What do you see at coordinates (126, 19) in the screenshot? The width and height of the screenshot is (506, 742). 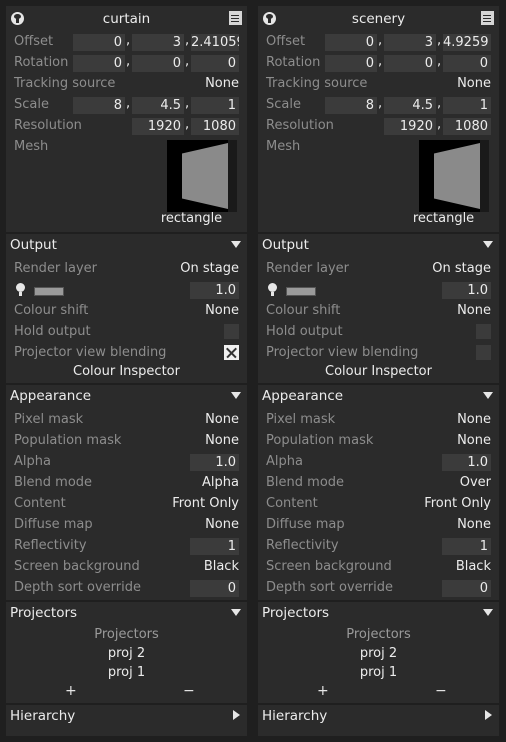 I see `object-name: curtain` at bounding box center [126, 19].